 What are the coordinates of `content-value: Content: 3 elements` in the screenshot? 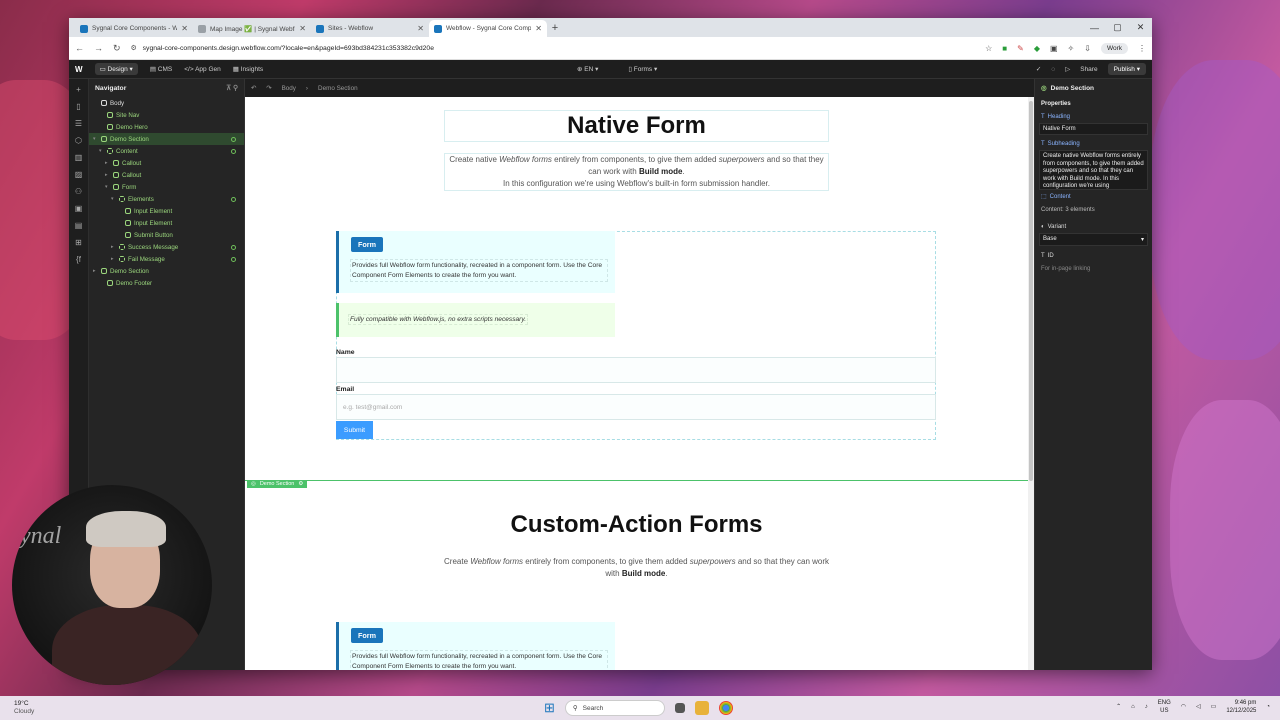 It's located at (1093, 209).